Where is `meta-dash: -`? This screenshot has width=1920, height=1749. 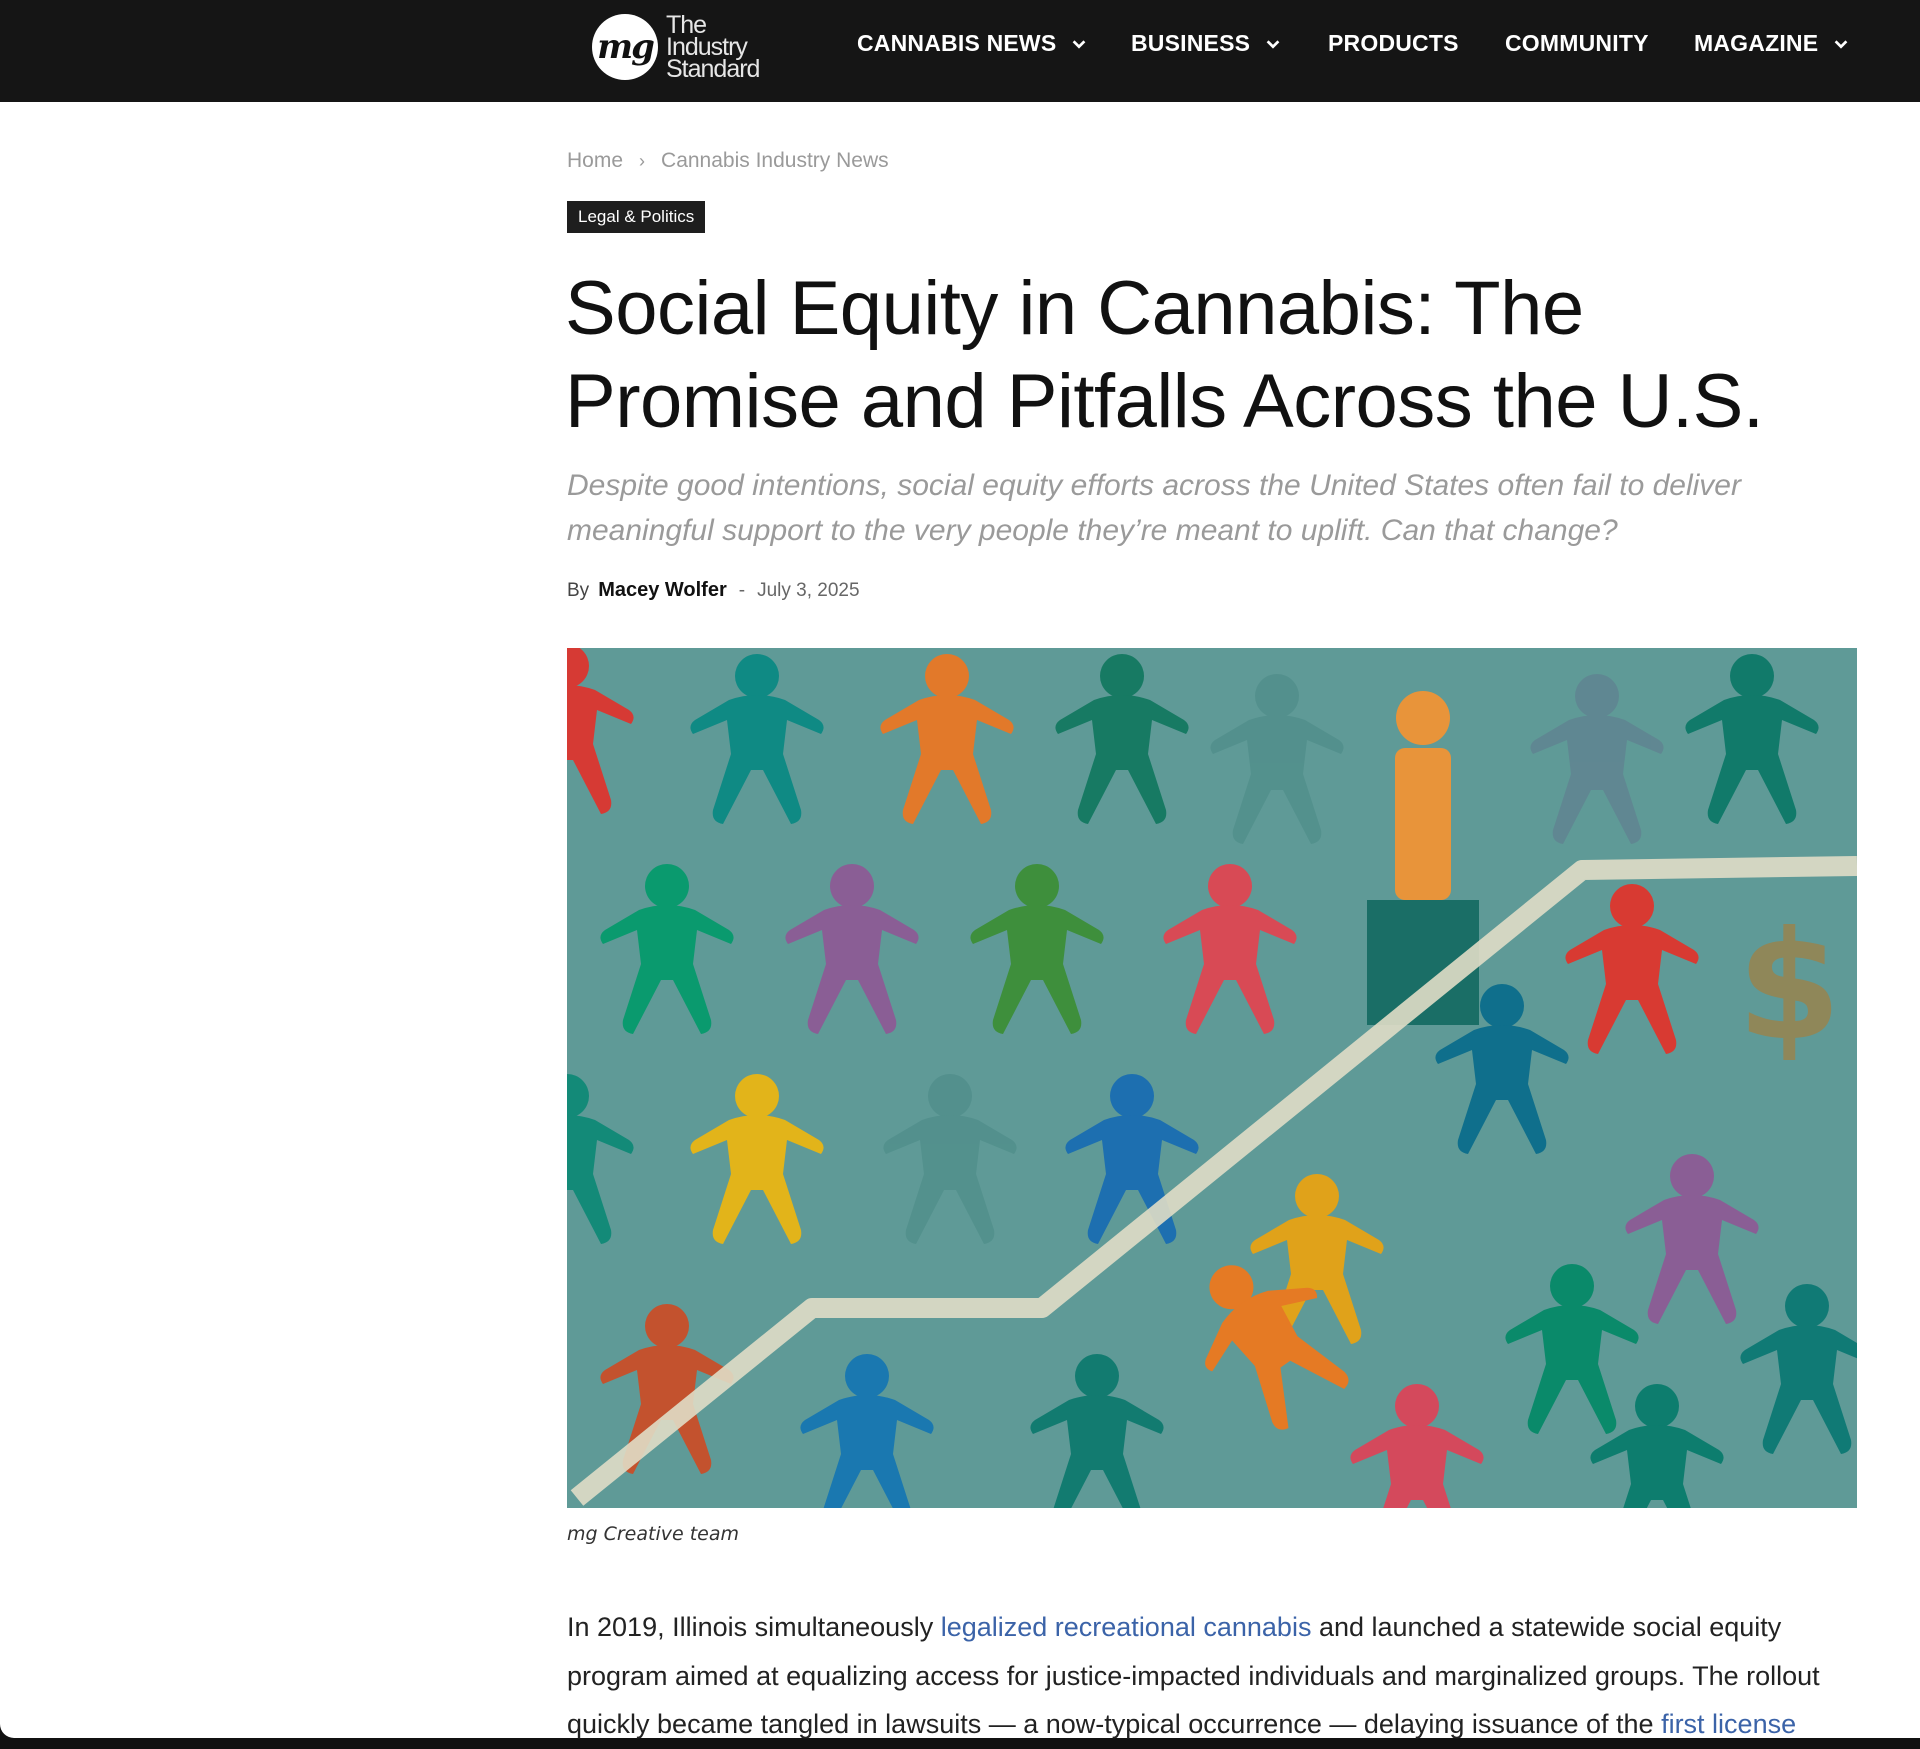
meta-dash: - is located at coordinates (742, 590).